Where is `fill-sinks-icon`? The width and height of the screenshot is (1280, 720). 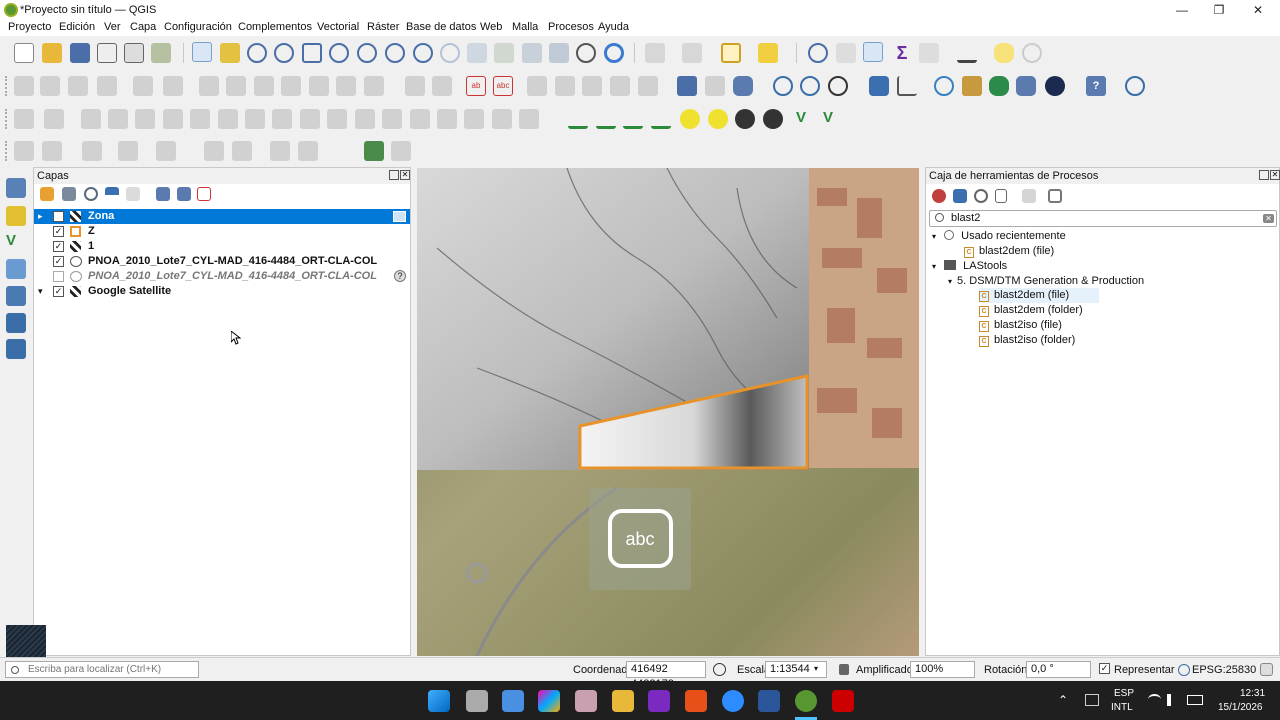
fill-sinks-icon is located at coordinates (578, 119).